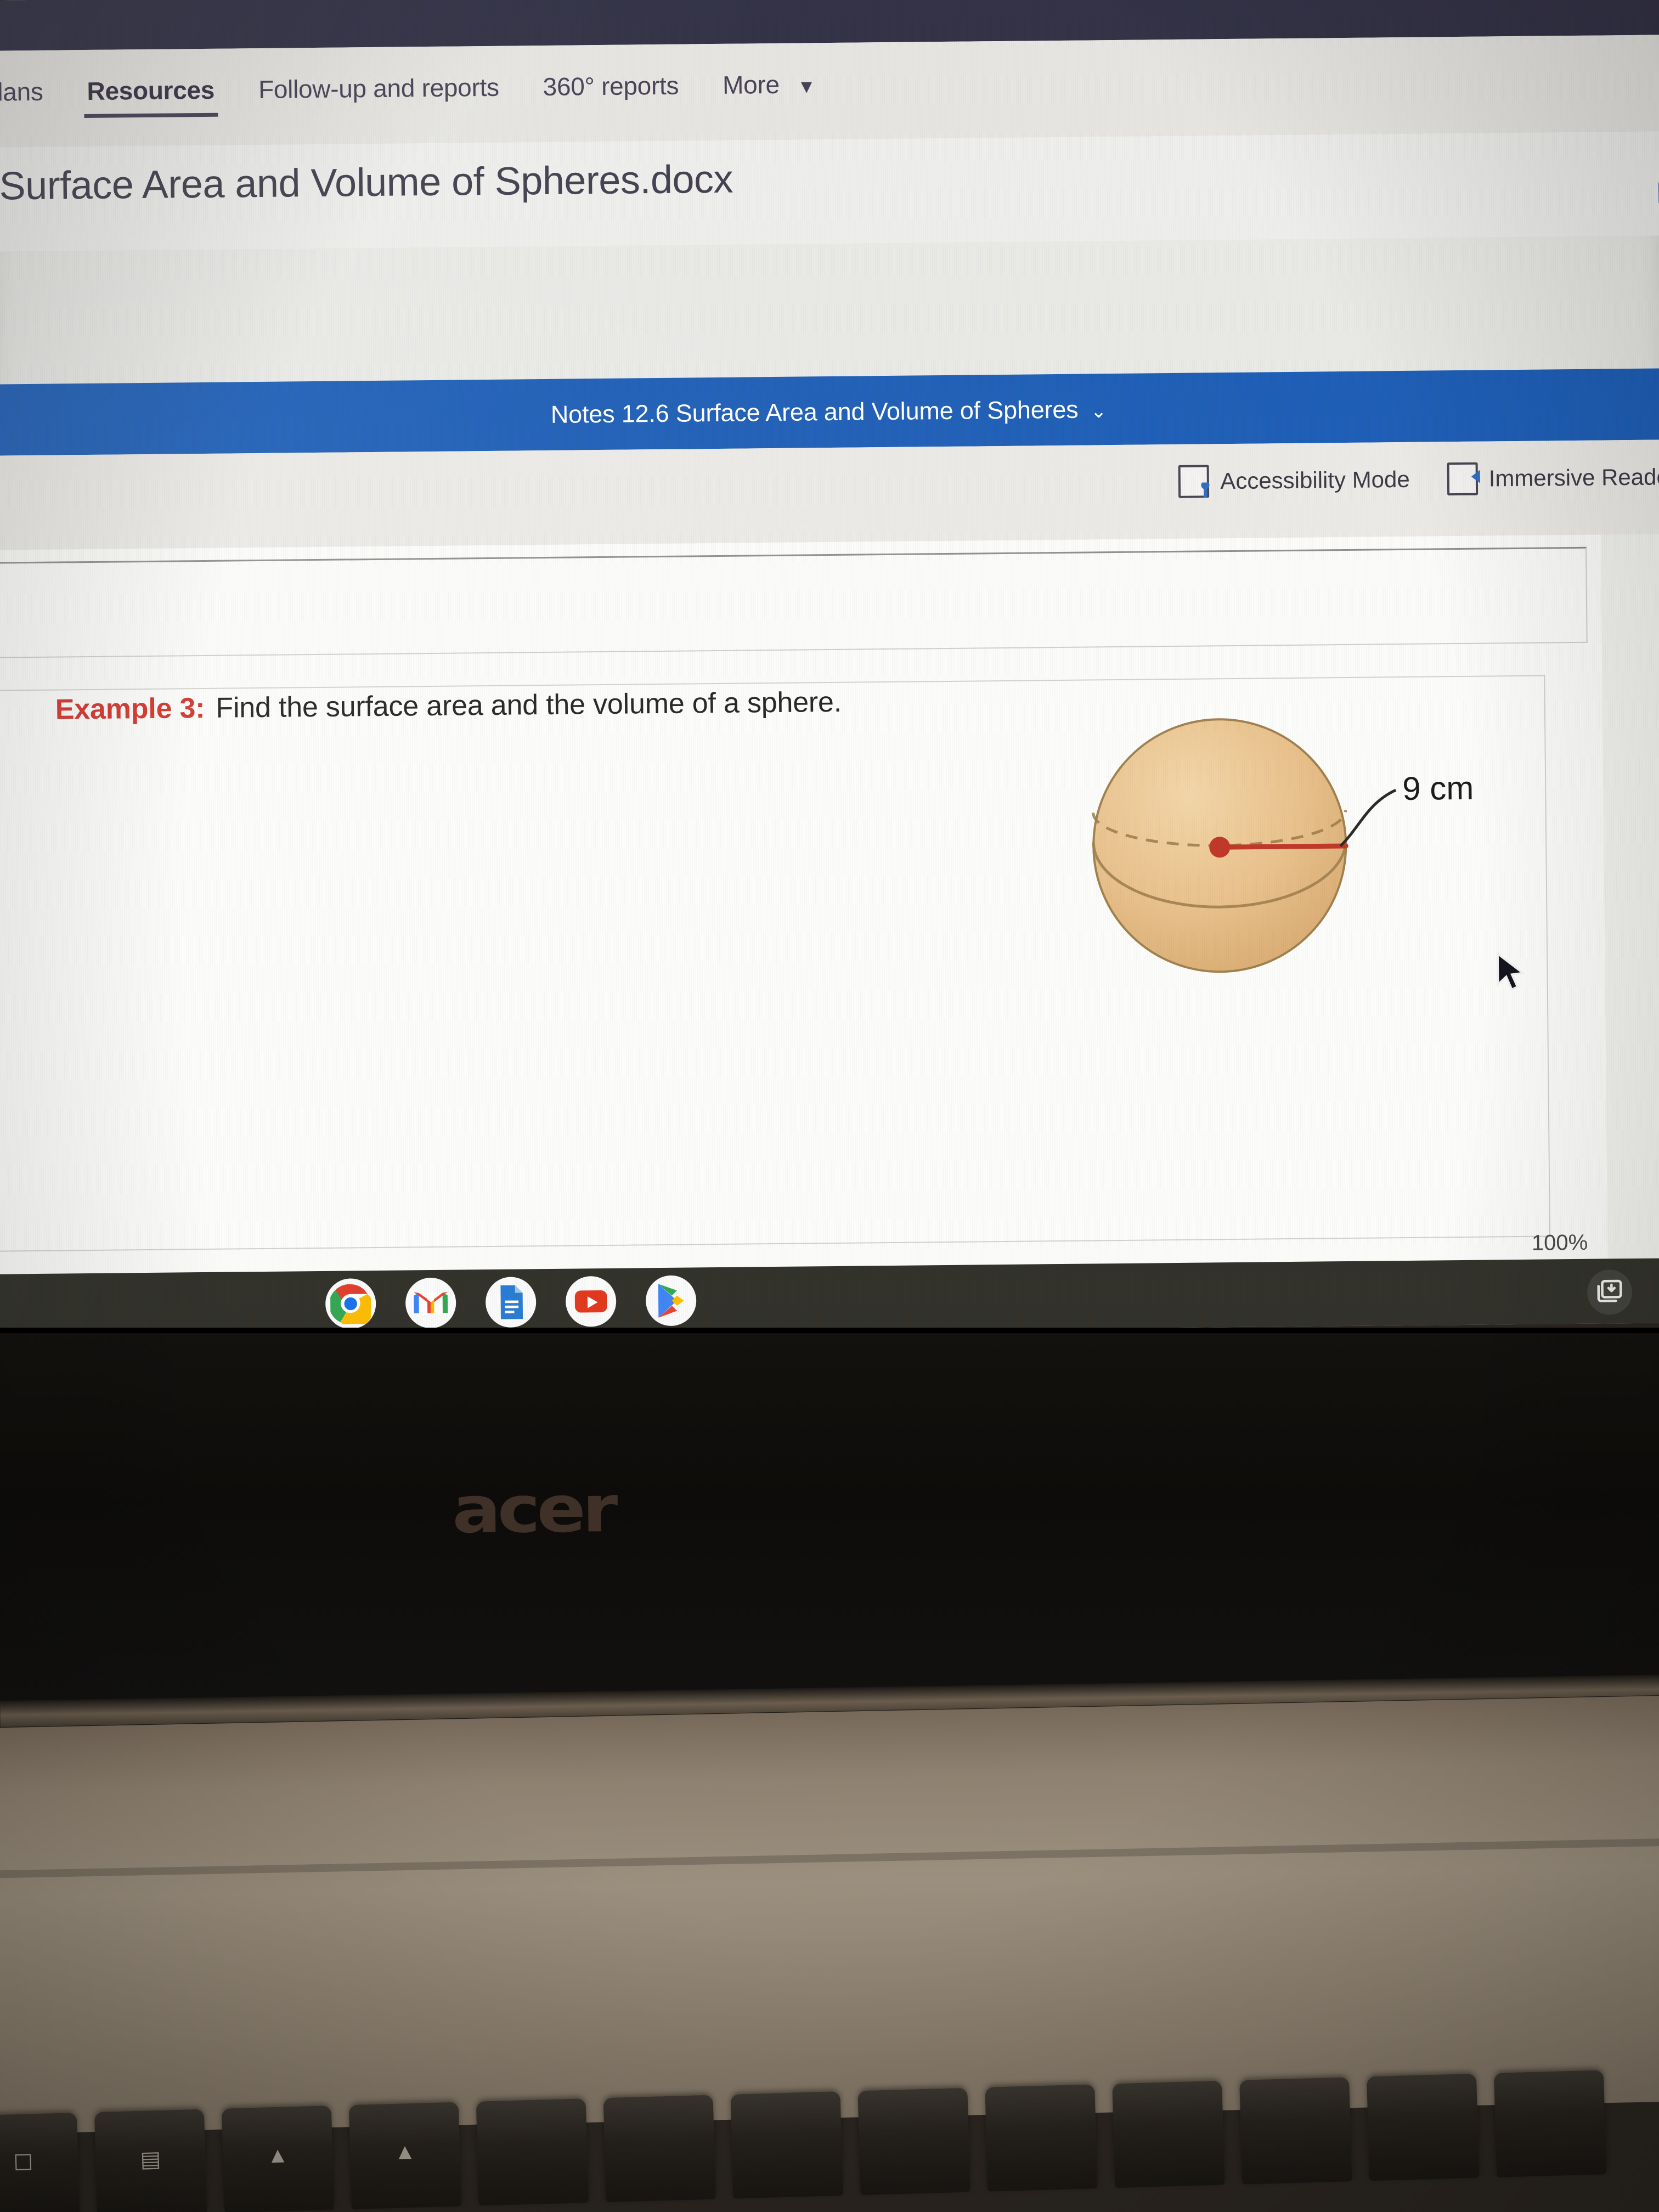 The image size is (1659, 2212). What do you see at coordinates (1307, 845) in the screenshot?
I see `sphere-figure: 9 cm` at bounding box center [1307, 845].